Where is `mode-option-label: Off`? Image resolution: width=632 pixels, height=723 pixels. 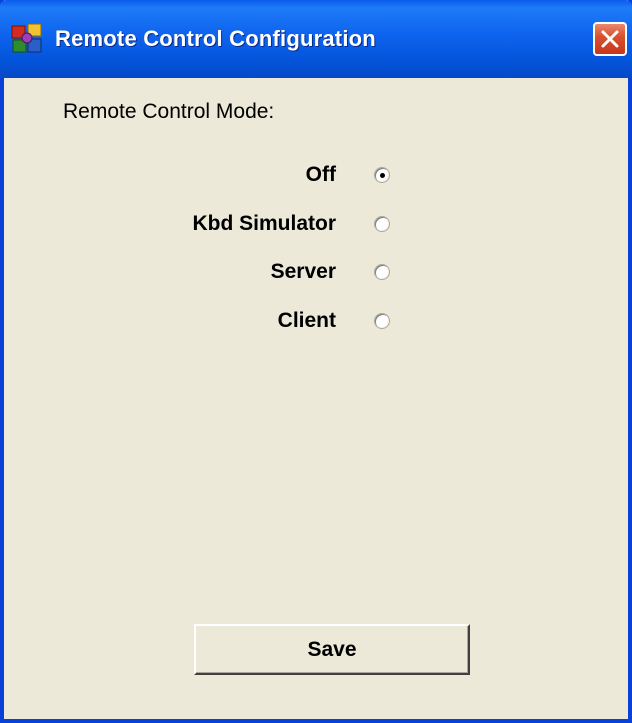 mode-option-label: Off is located at coordinates (320, 174).